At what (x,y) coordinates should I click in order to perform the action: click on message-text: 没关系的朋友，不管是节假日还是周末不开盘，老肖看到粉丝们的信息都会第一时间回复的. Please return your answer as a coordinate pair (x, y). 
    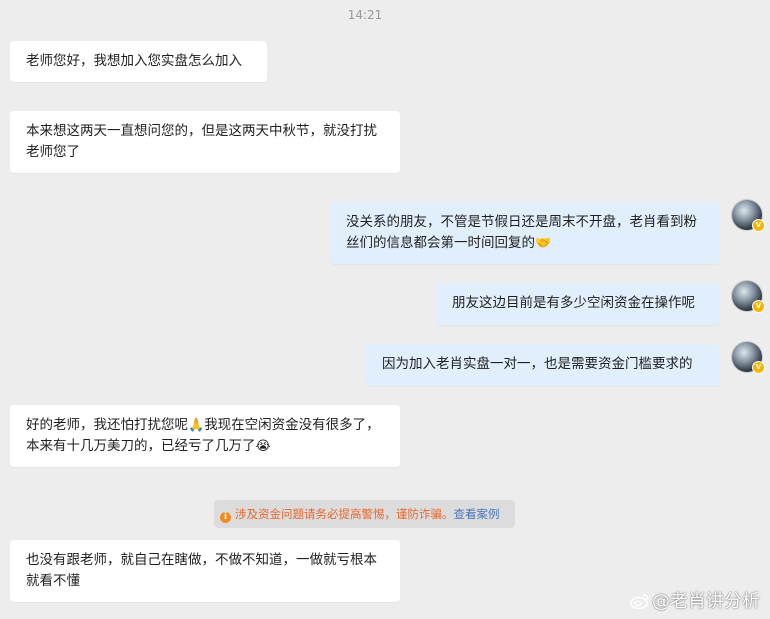
    Looking at the image, I should click on (521, 232).